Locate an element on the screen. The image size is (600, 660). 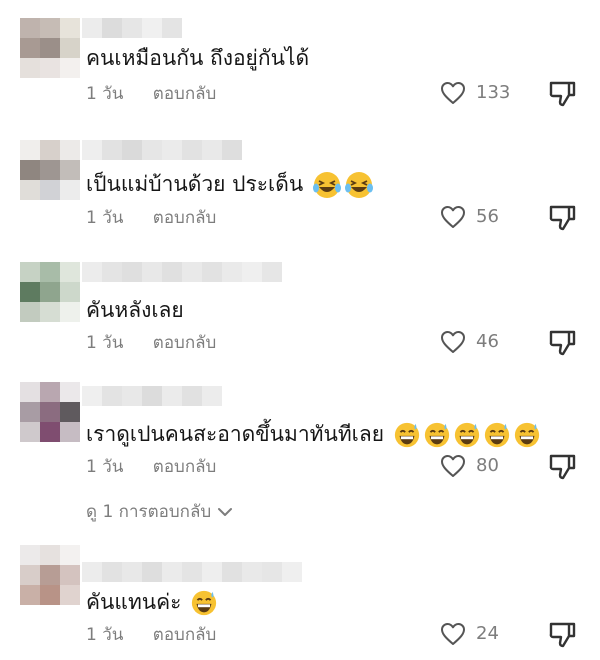
chevron-down-icon is located at coordinates (225, 512).